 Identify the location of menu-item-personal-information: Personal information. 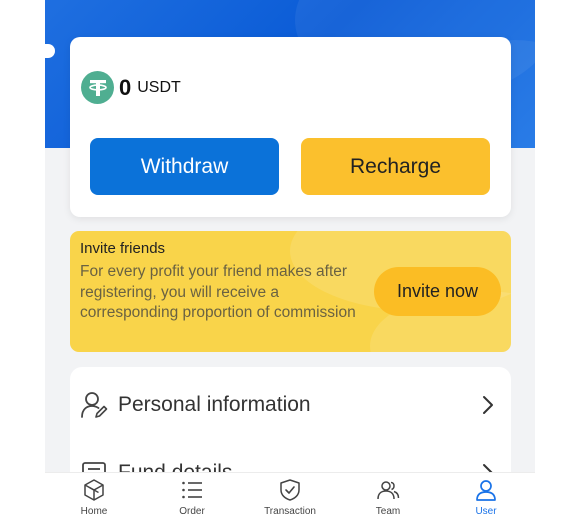
(290, 405).